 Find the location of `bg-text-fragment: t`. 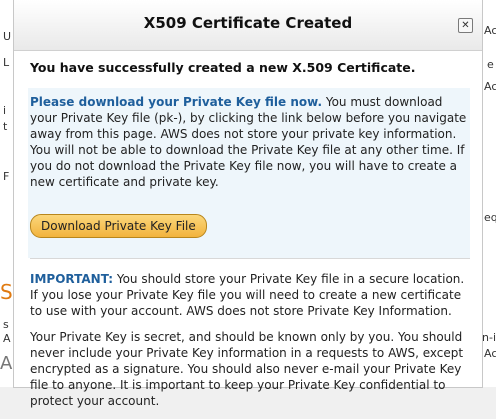

bg-text-fragment: t is located at coordinates (5, 126).